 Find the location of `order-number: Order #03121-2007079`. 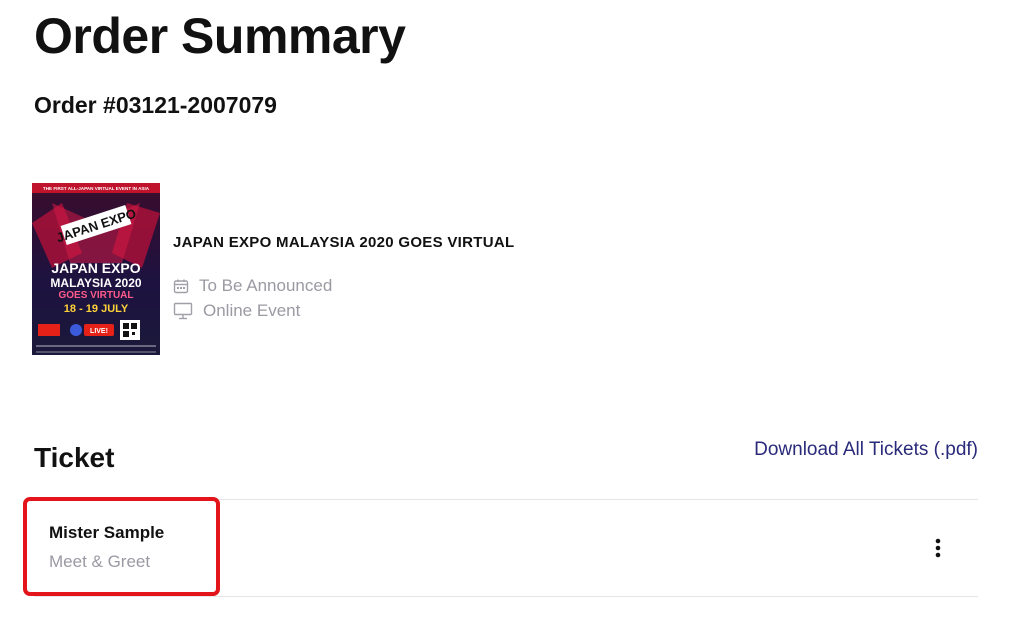

order-number: Order #03121-2007079 is located at coordinates (155, 105).